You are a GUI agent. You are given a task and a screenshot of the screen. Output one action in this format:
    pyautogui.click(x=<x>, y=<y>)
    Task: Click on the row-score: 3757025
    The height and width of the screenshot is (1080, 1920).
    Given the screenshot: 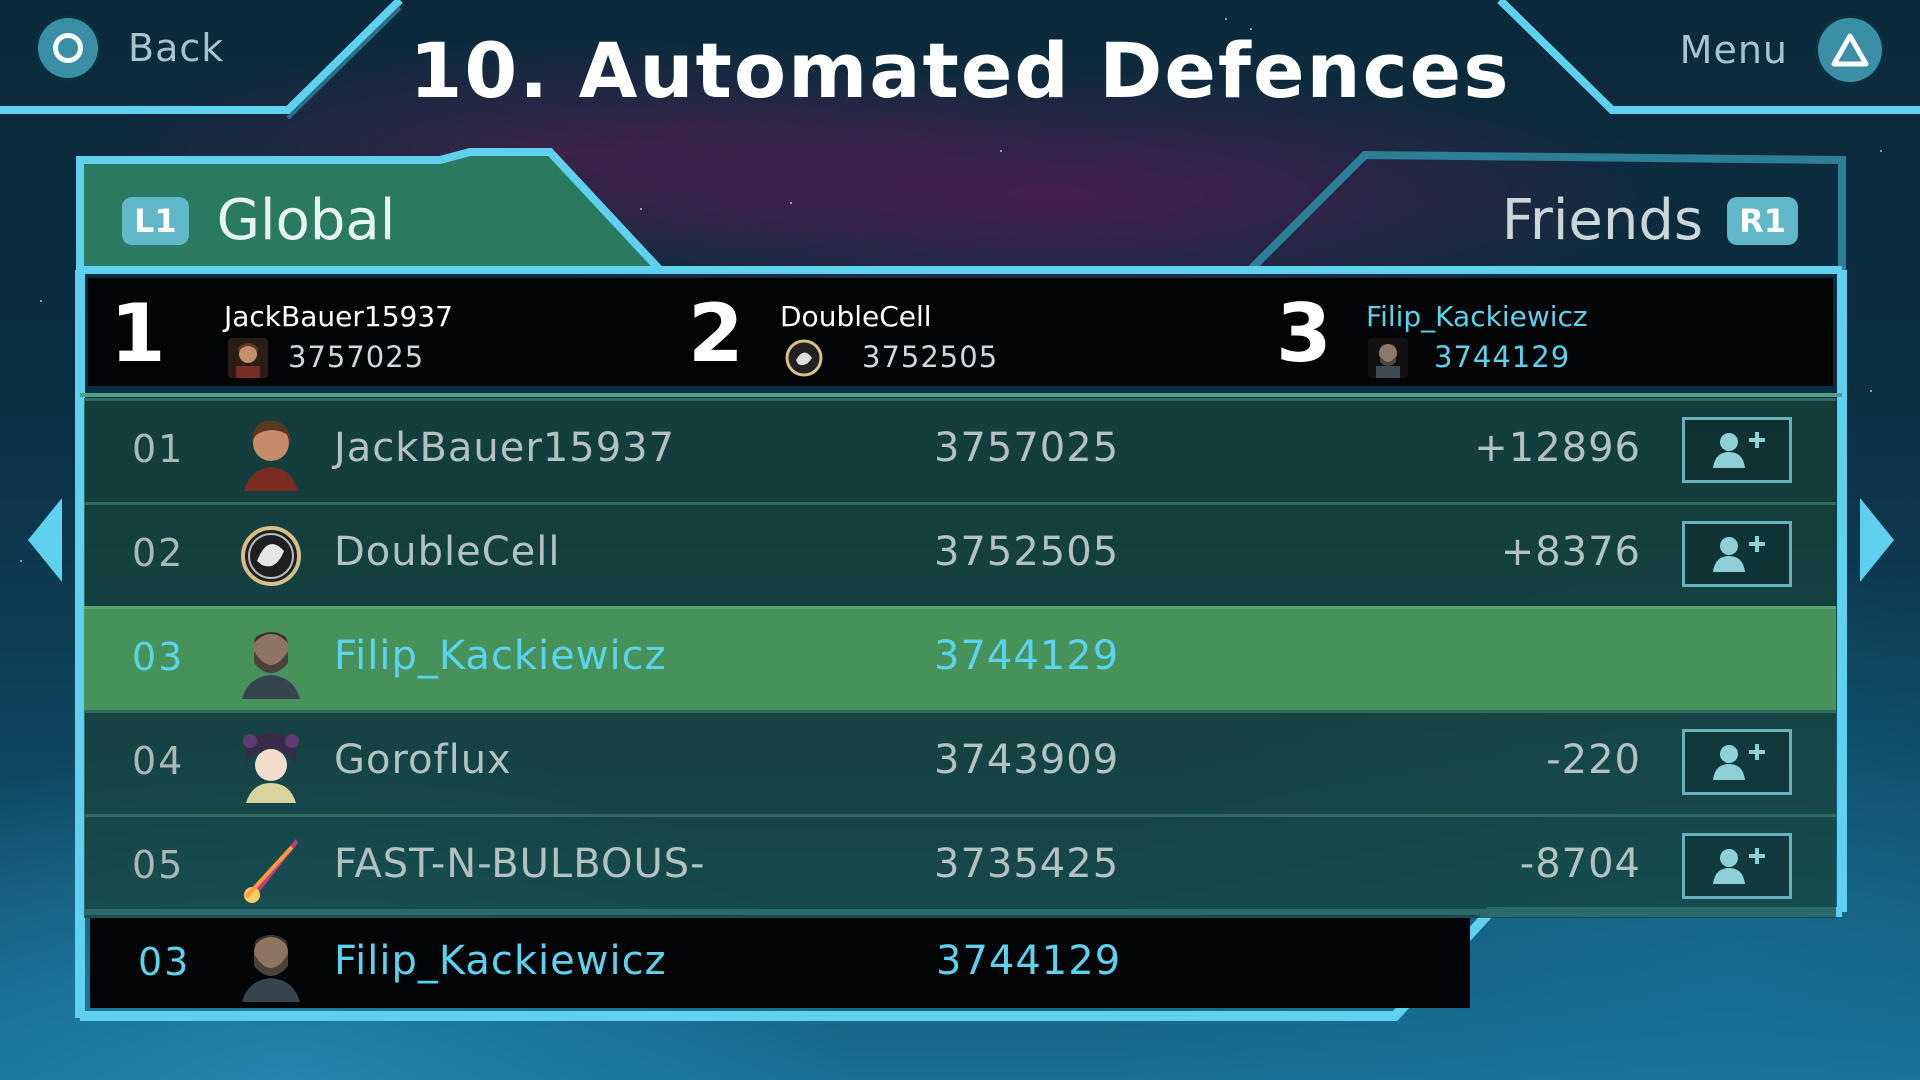 What is the action you would take?
    pyautogui.click(x=1027, y=448)
    